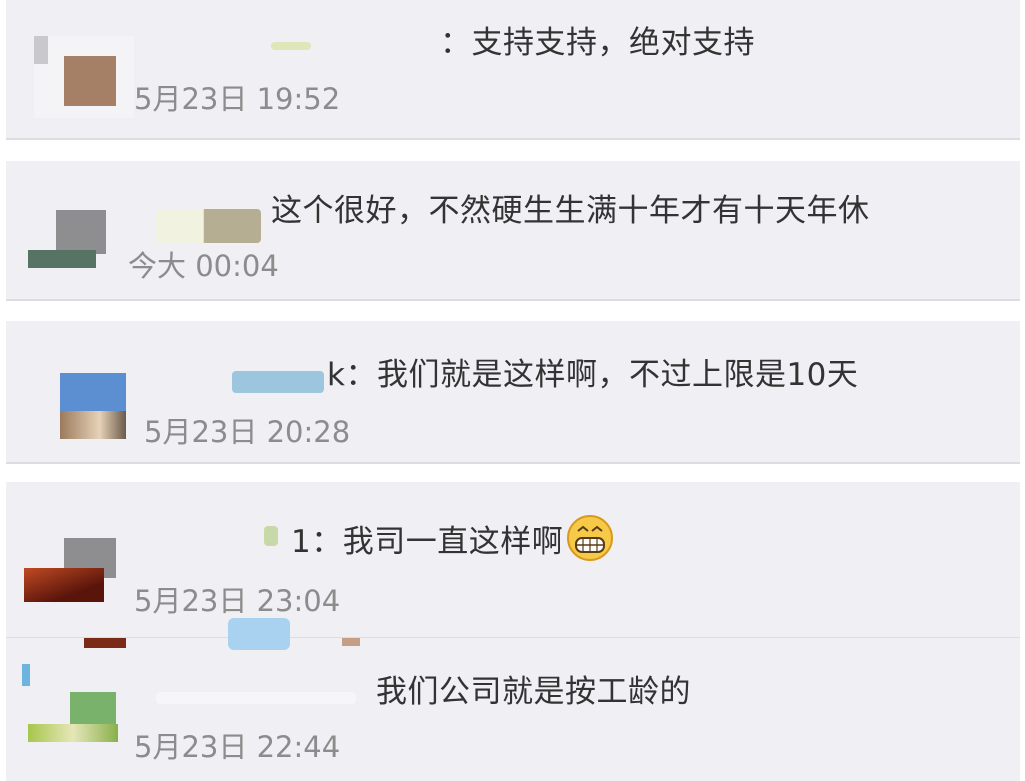  What do you see at coordinates (597, 43) in the screenshot?
I see `comment-text: ：支持支持，绝对支持` at bounding box center [597, 43].